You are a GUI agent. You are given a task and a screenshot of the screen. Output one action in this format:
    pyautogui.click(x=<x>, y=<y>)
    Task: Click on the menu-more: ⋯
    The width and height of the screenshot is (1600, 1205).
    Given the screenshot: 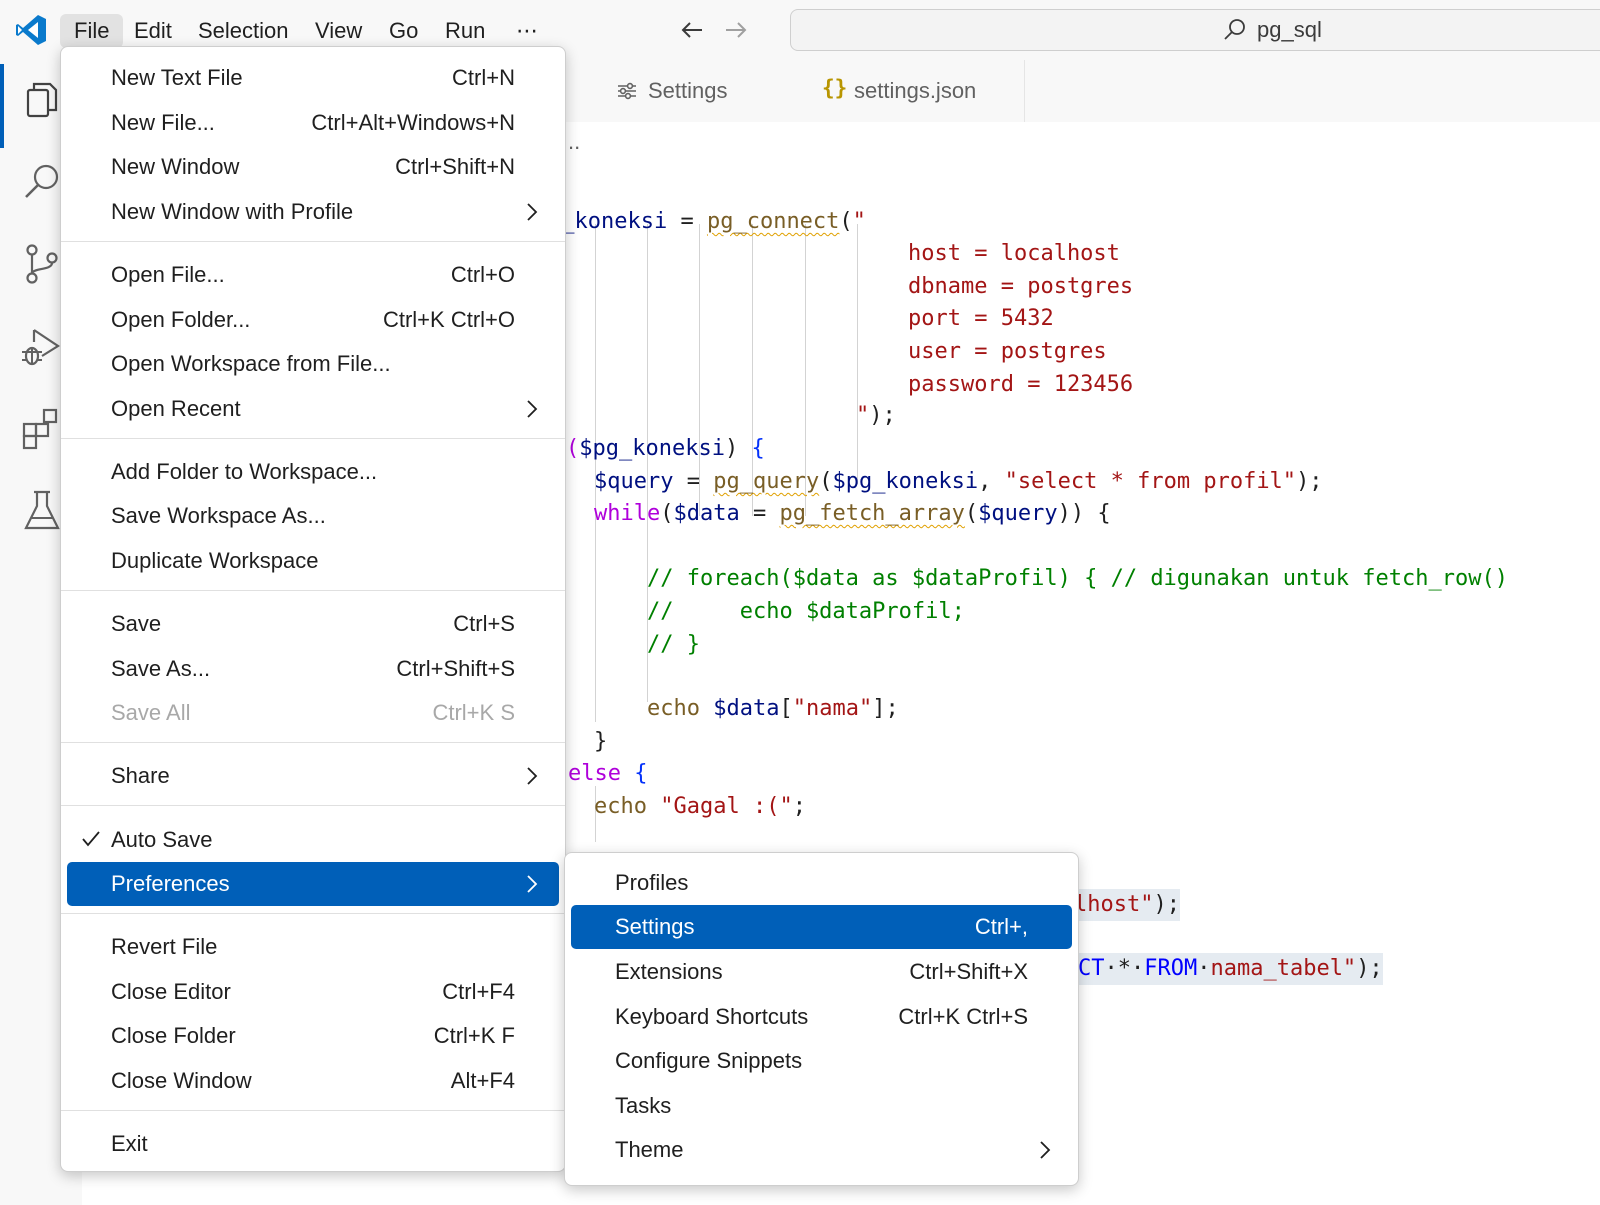 What is the action you would take?
    pyautogui.click(x=527, y=31)
    